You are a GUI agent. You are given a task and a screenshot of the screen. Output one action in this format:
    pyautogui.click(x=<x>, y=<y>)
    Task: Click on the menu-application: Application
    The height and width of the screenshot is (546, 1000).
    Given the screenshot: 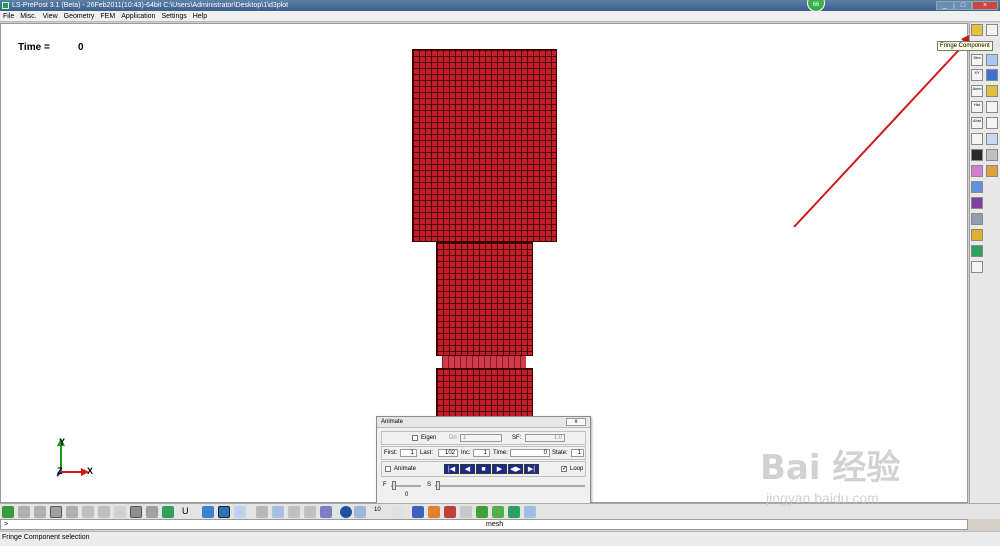 What is the action you would take?
    pyautogui.click(x=138, y=16)
    